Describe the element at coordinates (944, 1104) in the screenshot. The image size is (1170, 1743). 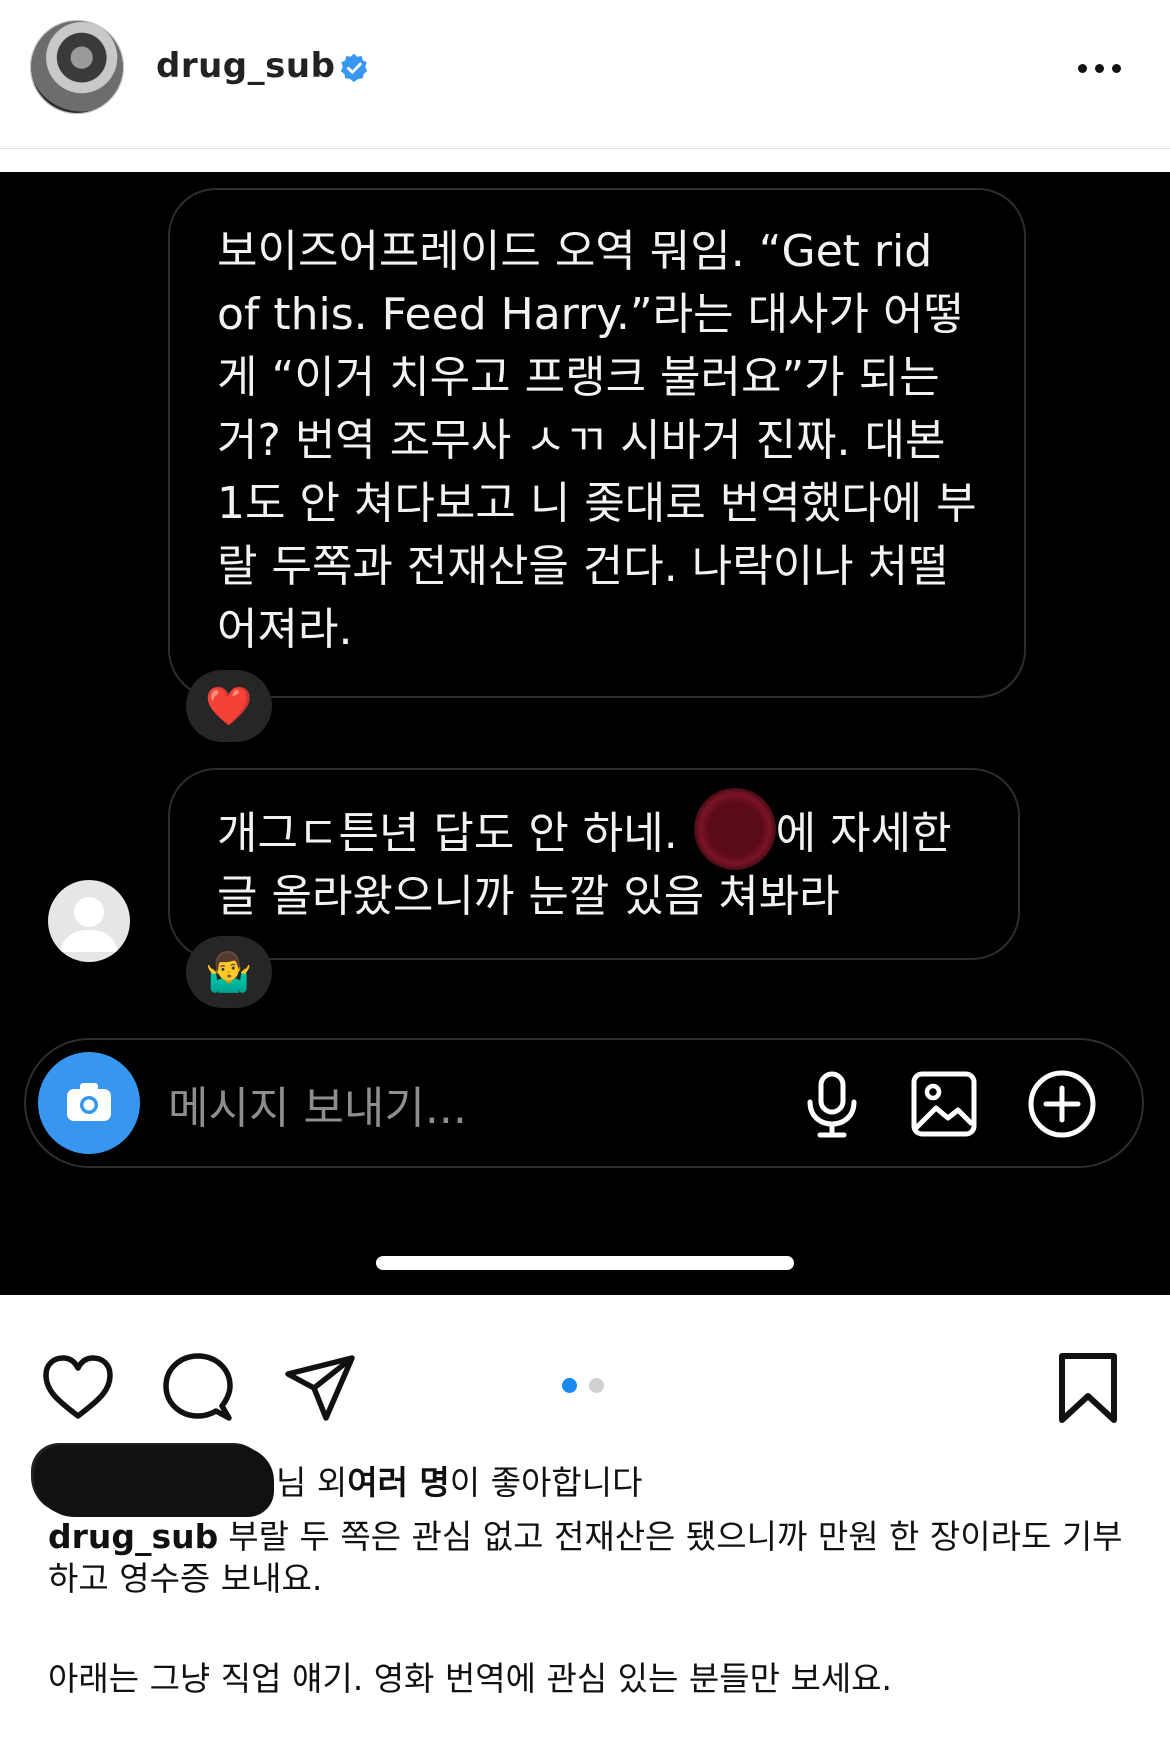
I see `gallery-icon` at that location.